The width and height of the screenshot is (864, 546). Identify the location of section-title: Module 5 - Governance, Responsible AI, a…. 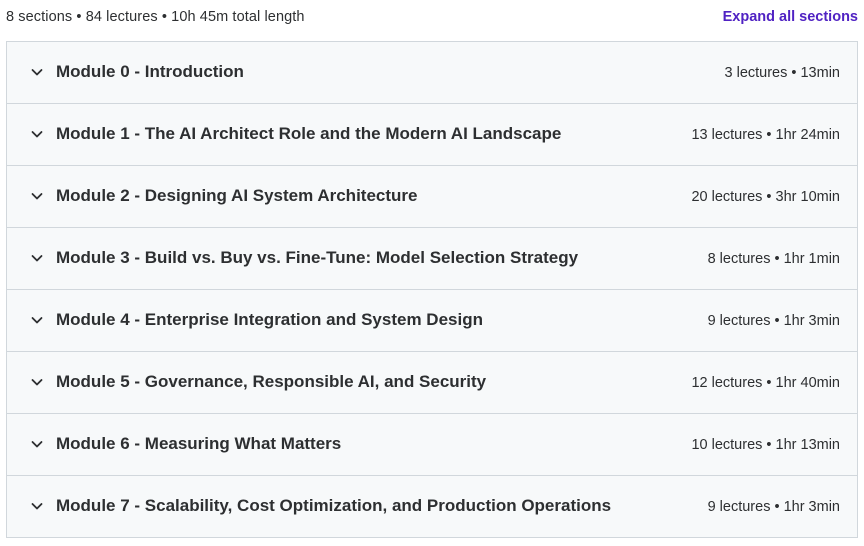
(271, 381).